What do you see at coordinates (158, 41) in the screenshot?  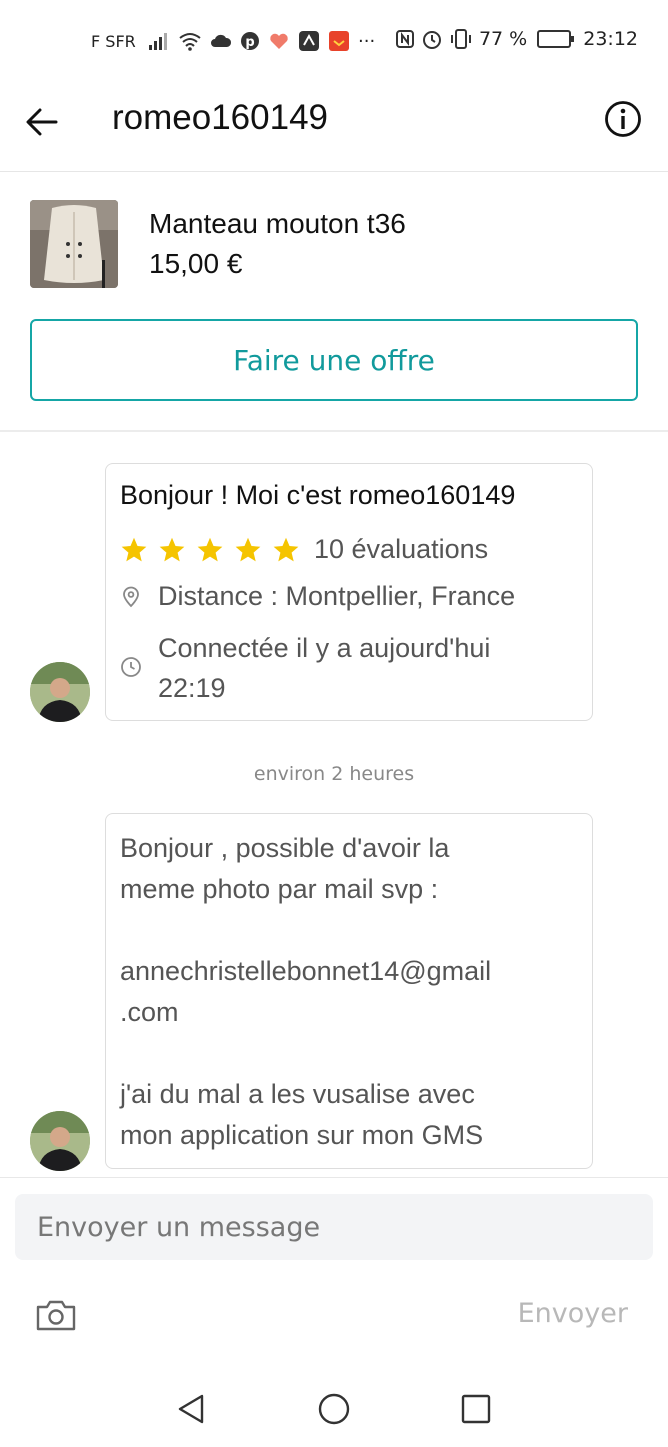 I see `signal-icon` at bounding box center [158, 41].